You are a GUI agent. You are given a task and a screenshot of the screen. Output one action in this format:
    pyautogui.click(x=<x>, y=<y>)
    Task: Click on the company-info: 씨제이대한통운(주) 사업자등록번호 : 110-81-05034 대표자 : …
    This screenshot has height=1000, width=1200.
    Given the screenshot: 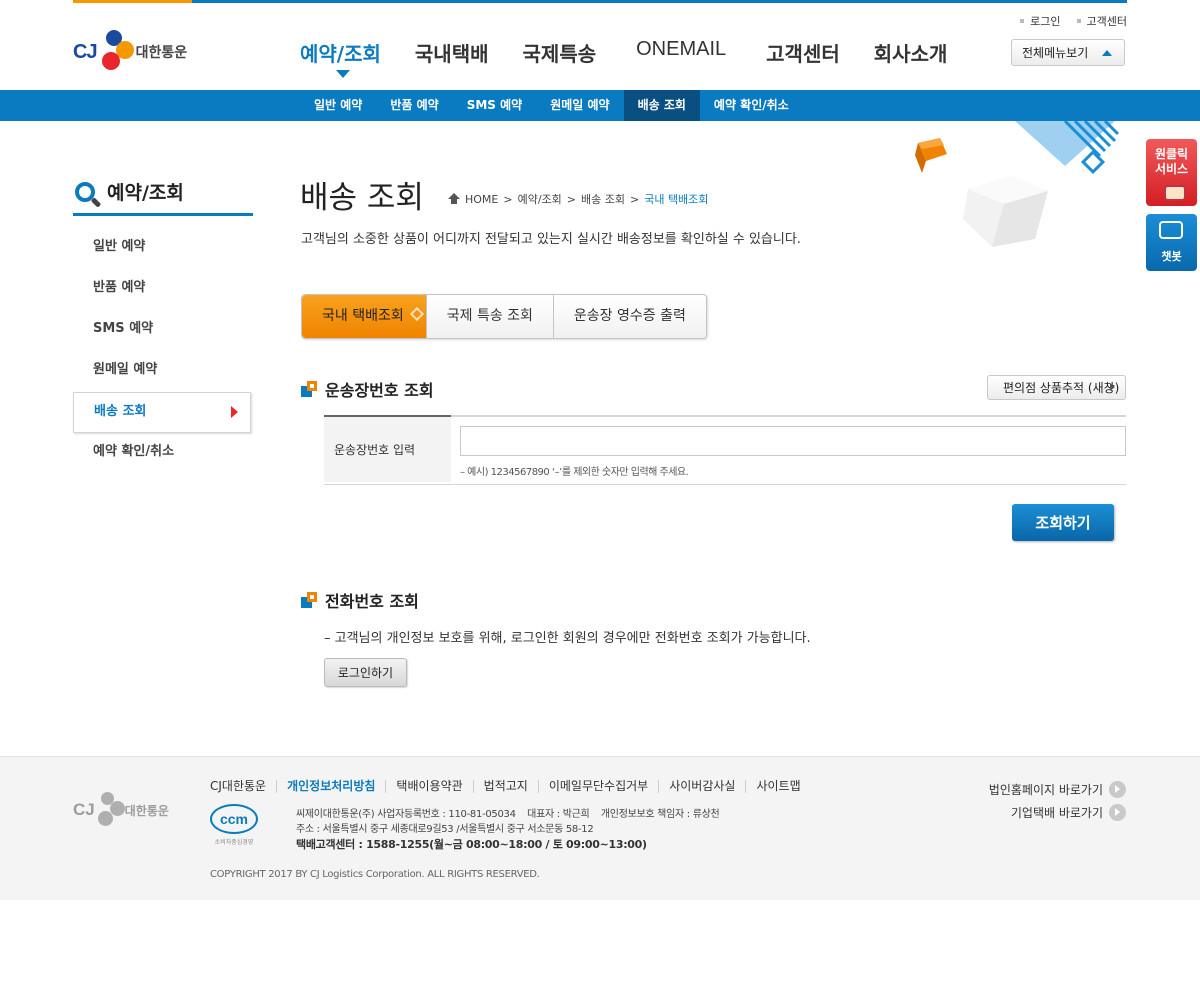 What is the action you would take?
    pyautogui.click(x=508, y=829)
    